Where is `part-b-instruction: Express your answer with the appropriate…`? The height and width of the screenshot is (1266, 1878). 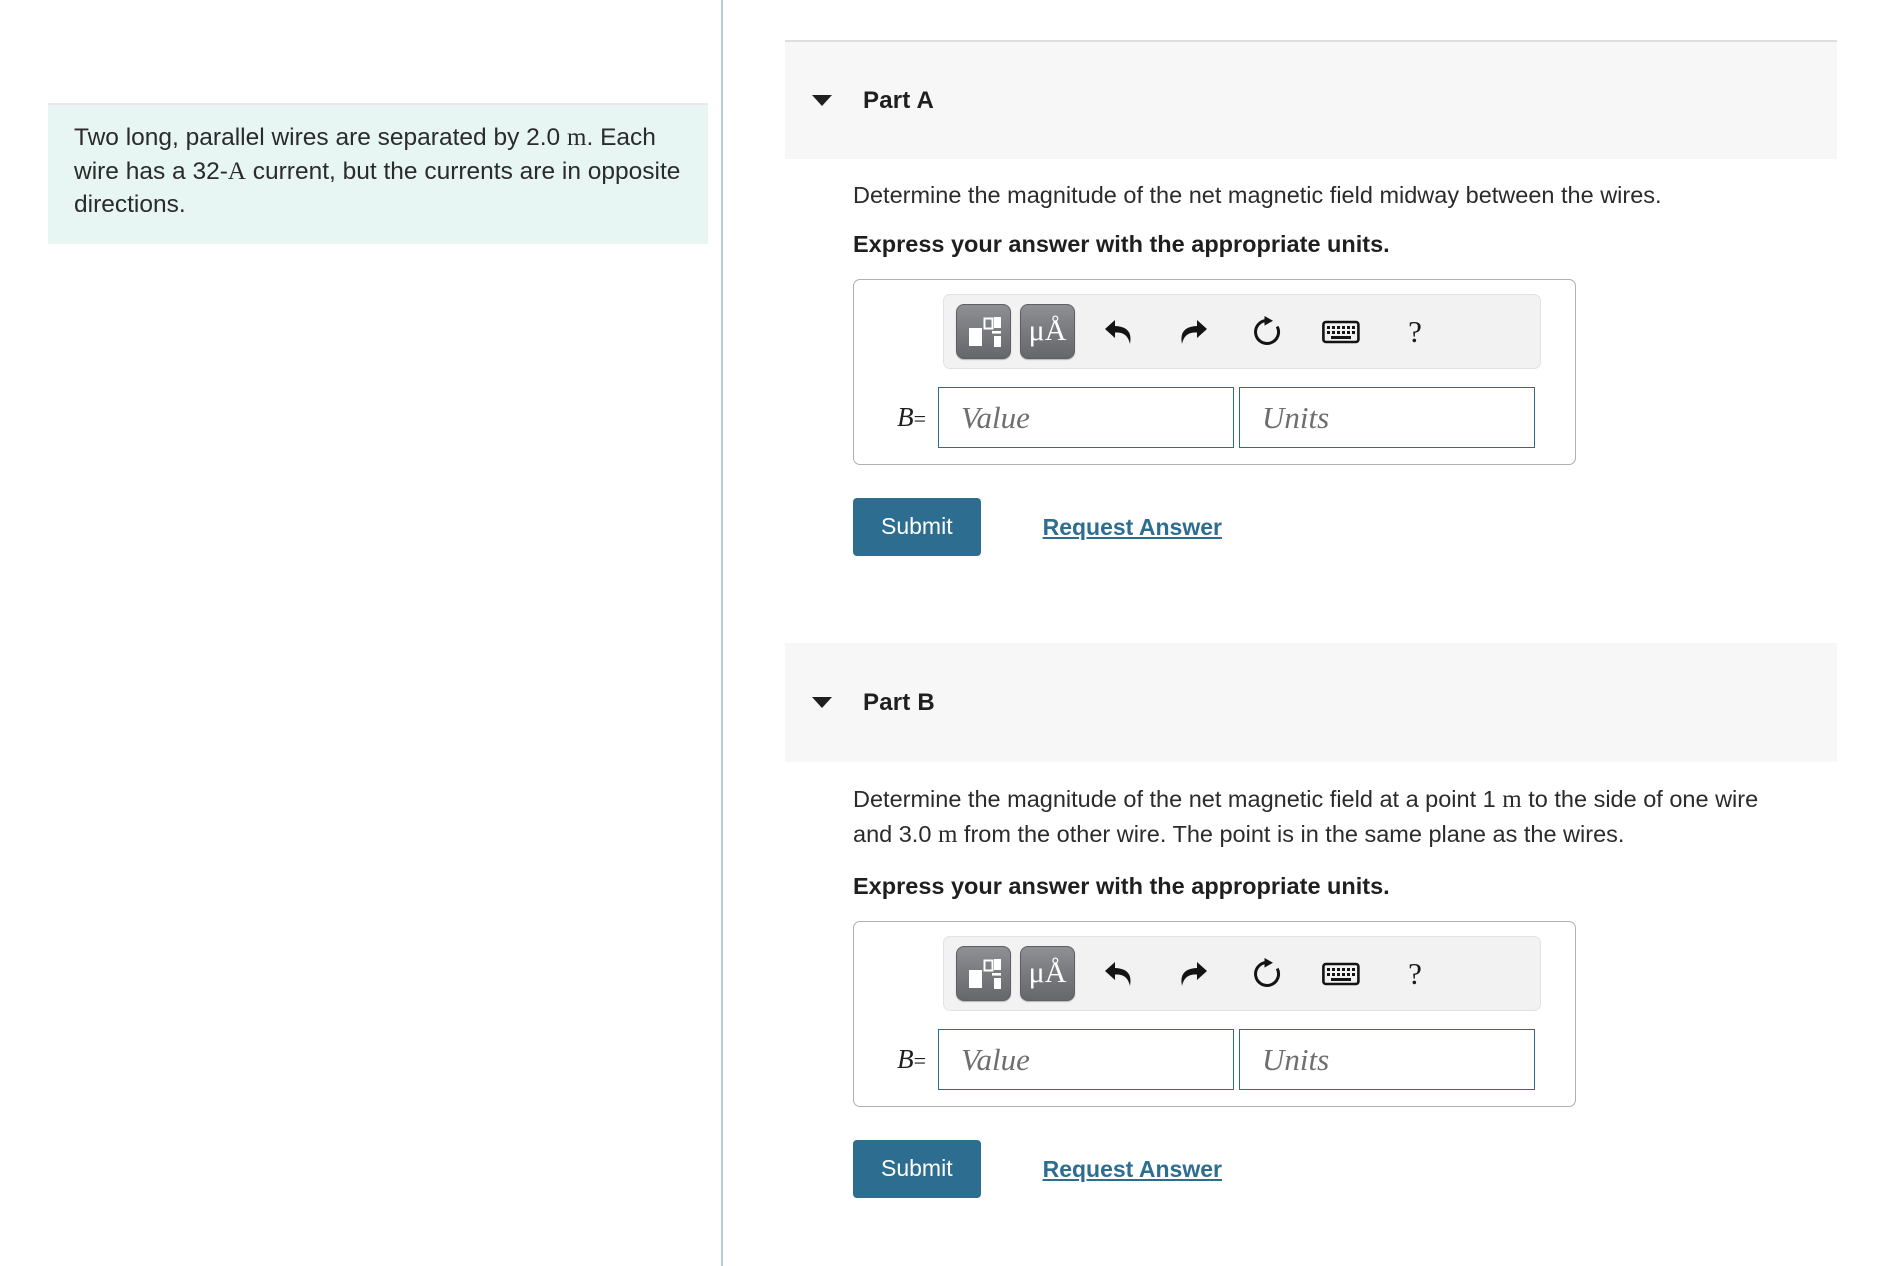
part-b-instruction: Express your answer with the appropriate… is located at coordinates (1121, 886).